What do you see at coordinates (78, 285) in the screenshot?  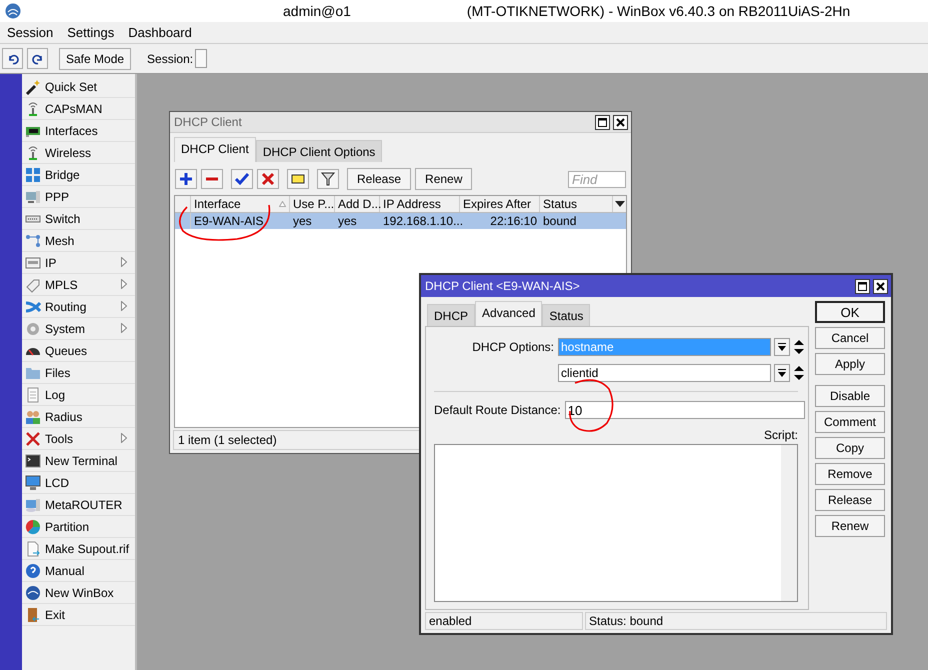 I see `sidebar-item: MPLS` at bounding box center [78, 285].